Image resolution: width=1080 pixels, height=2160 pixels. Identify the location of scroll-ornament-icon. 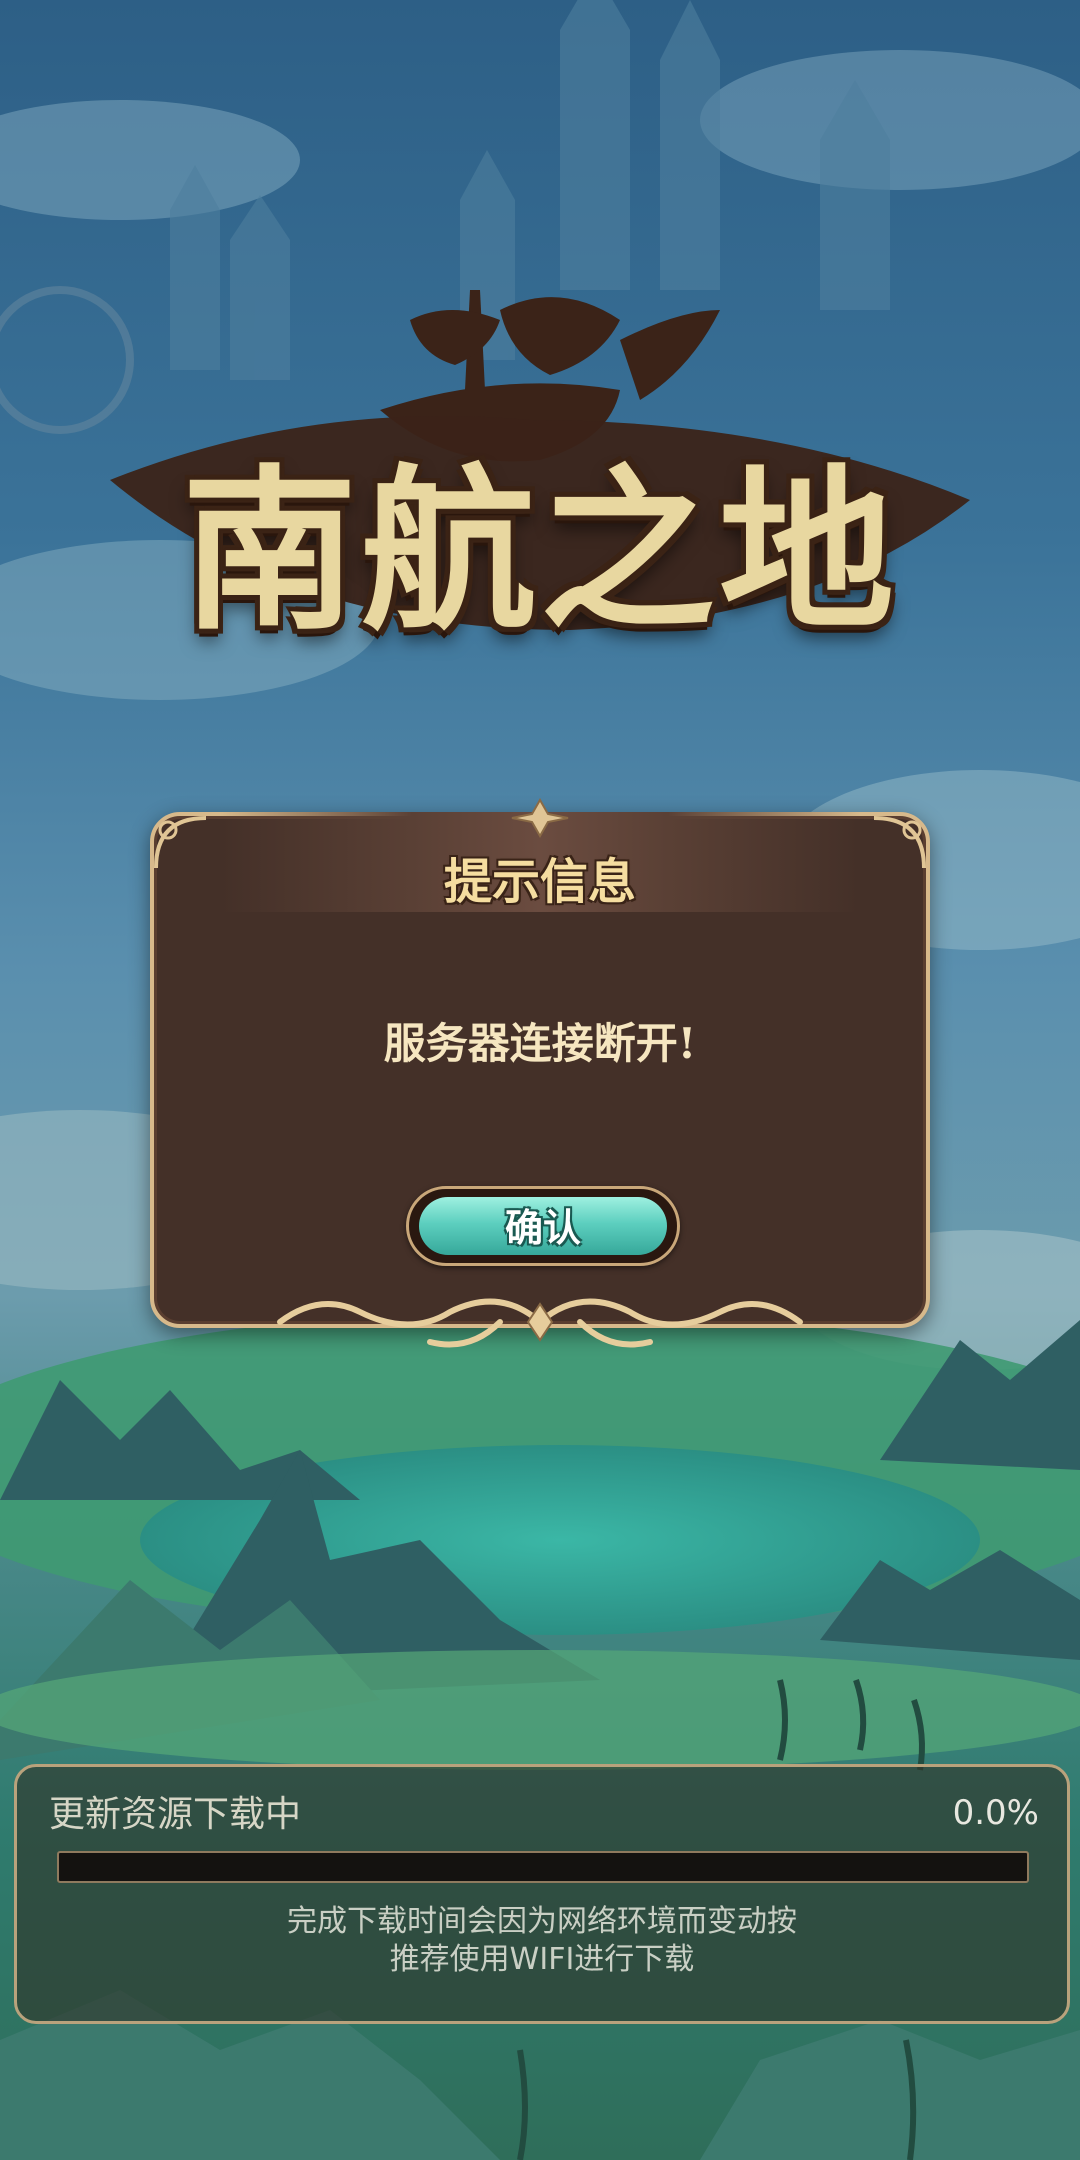
(540, 1323).